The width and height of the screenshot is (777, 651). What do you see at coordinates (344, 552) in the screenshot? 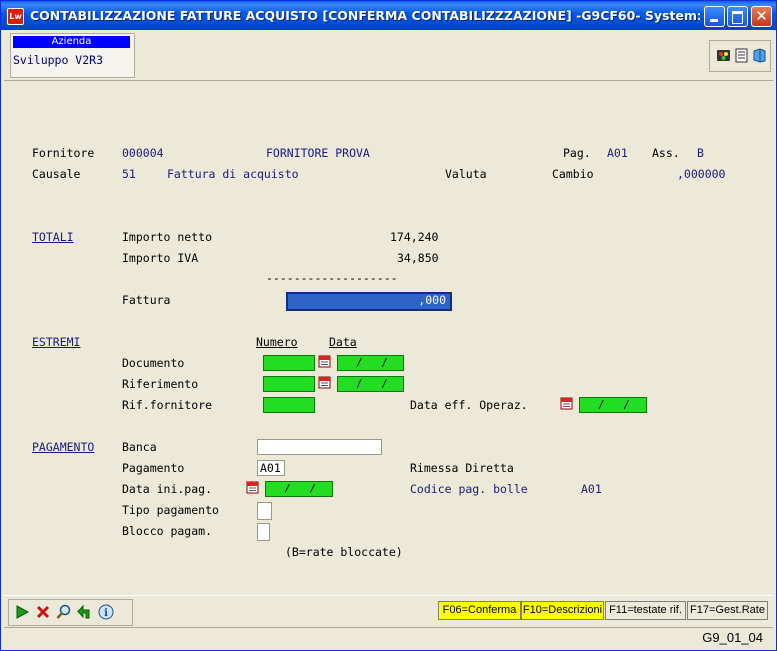
I see `blocco-note: (B=rate bloccate)` at bounding box center [344, 552].